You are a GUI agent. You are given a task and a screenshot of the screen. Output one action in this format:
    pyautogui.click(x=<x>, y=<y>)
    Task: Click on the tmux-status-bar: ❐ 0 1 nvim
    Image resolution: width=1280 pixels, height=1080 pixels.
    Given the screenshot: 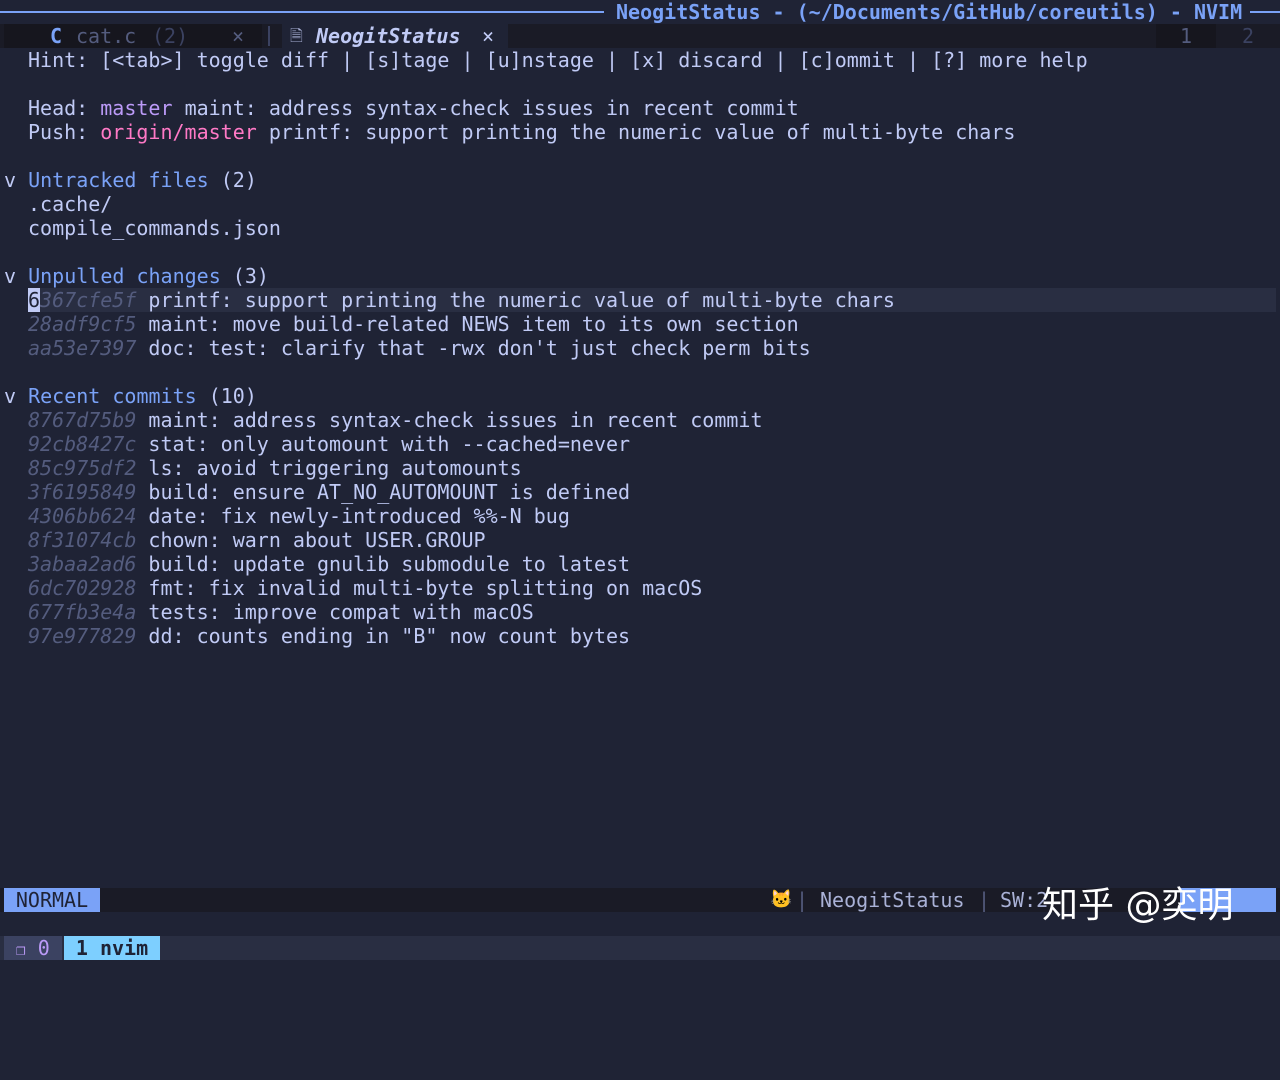 What is the action you would take?
    pyautogui.click(x=640, y=948)
    